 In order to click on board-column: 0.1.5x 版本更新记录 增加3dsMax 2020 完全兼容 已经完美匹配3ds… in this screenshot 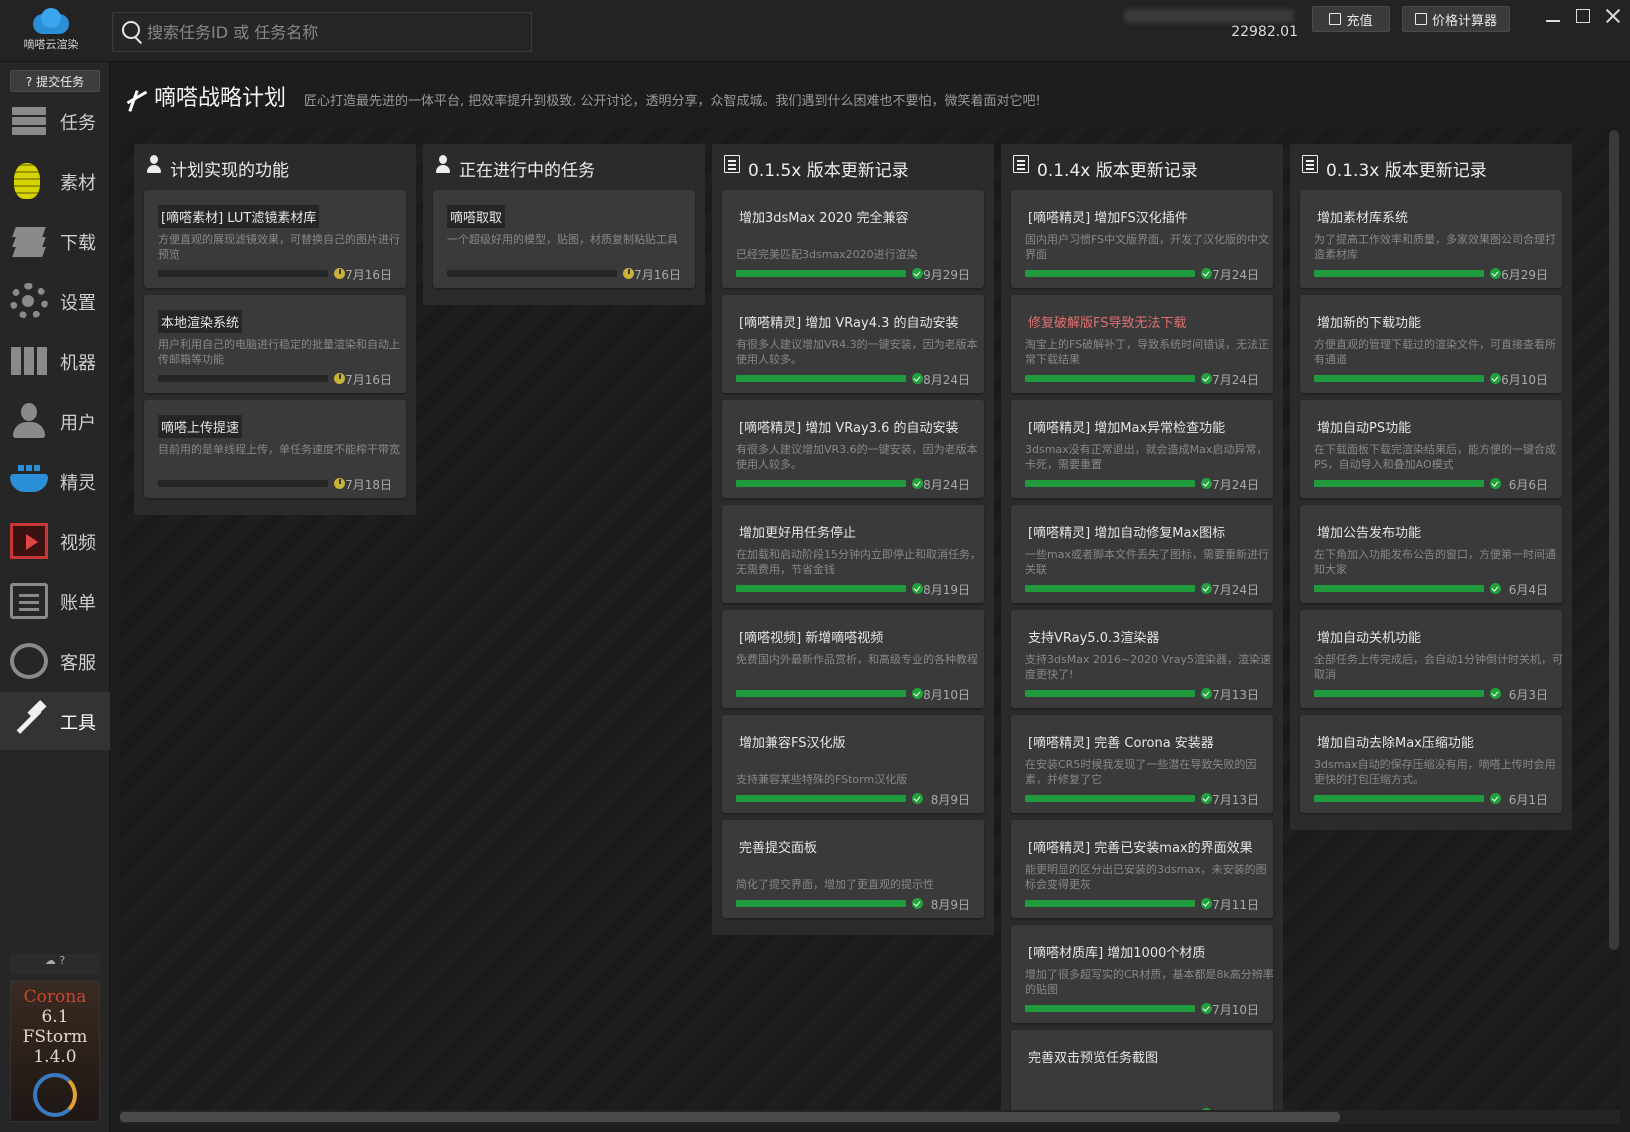, I will do `click(853, 539)`.